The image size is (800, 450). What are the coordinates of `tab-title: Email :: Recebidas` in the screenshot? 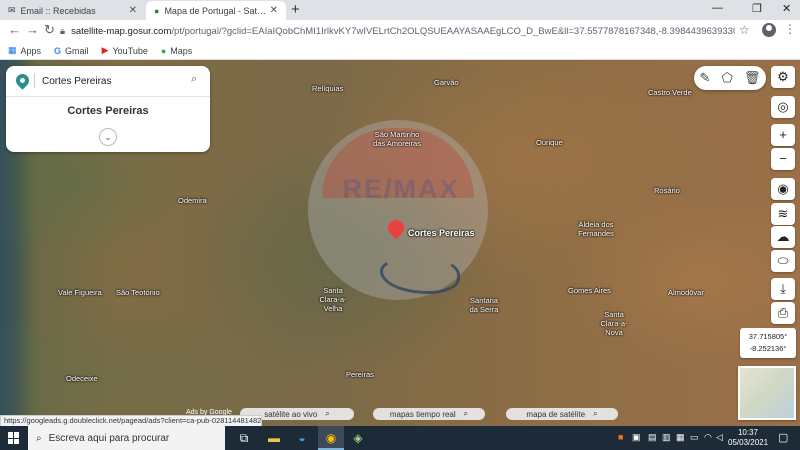 It's located at (58, 10).